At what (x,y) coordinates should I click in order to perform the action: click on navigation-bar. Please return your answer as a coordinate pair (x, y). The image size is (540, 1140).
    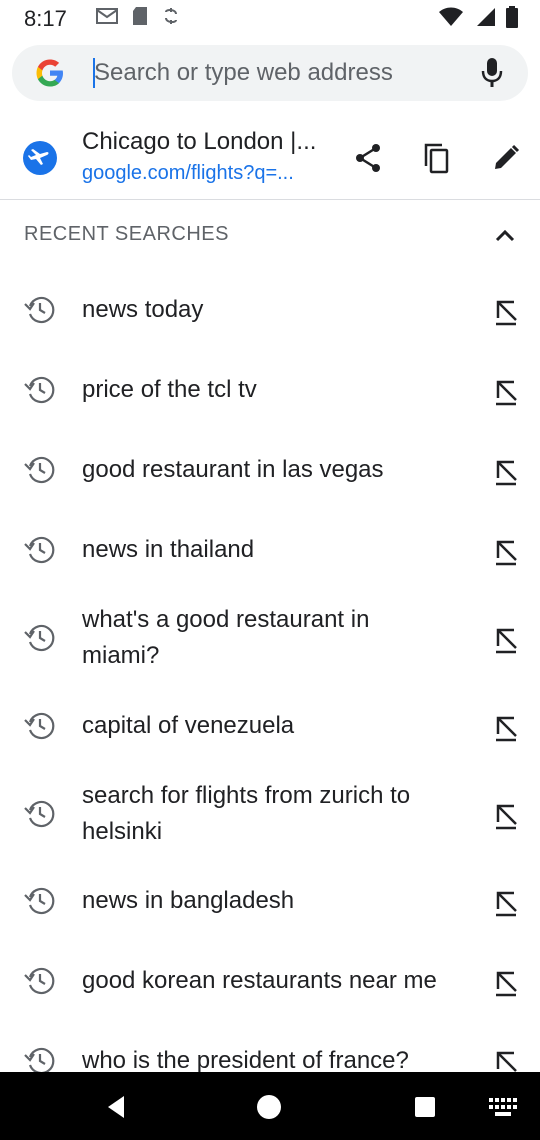
    Looking at the image, I should click on (270, 1106).